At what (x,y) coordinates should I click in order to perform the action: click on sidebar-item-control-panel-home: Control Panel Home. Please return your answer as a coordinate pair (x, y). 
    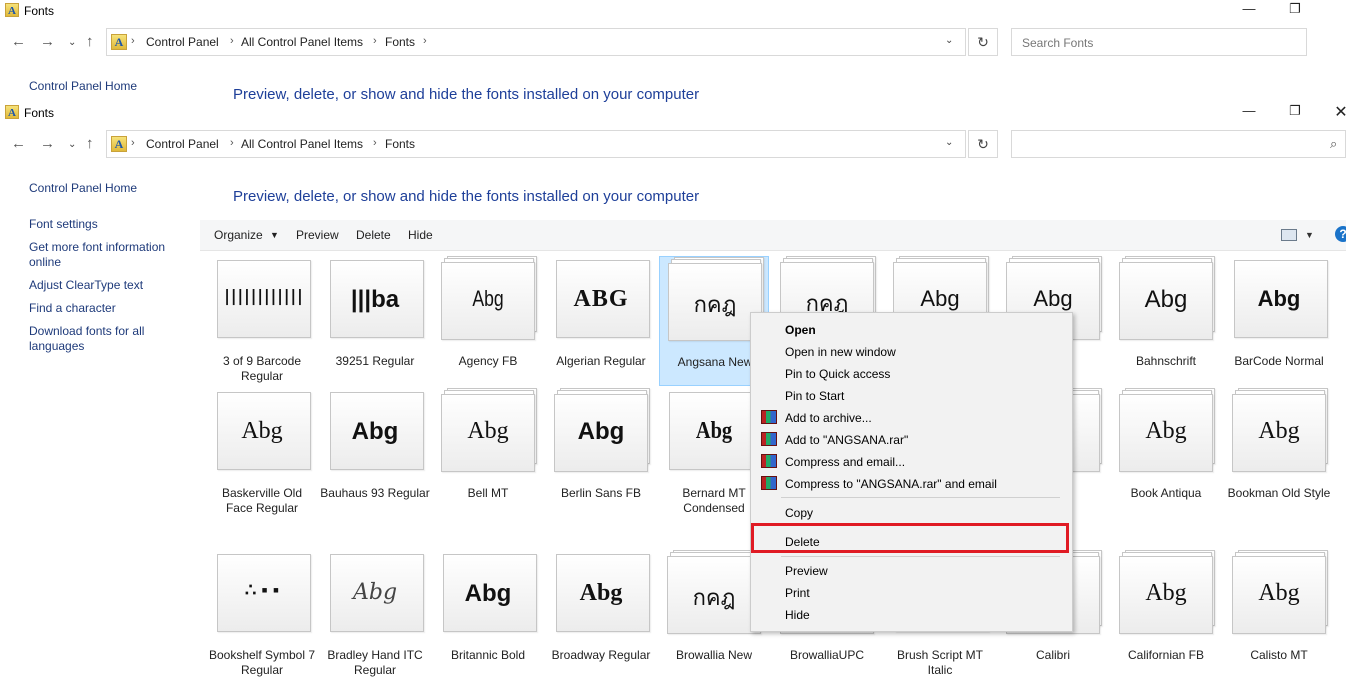
    Looking at the image, I should click on (83, 188).